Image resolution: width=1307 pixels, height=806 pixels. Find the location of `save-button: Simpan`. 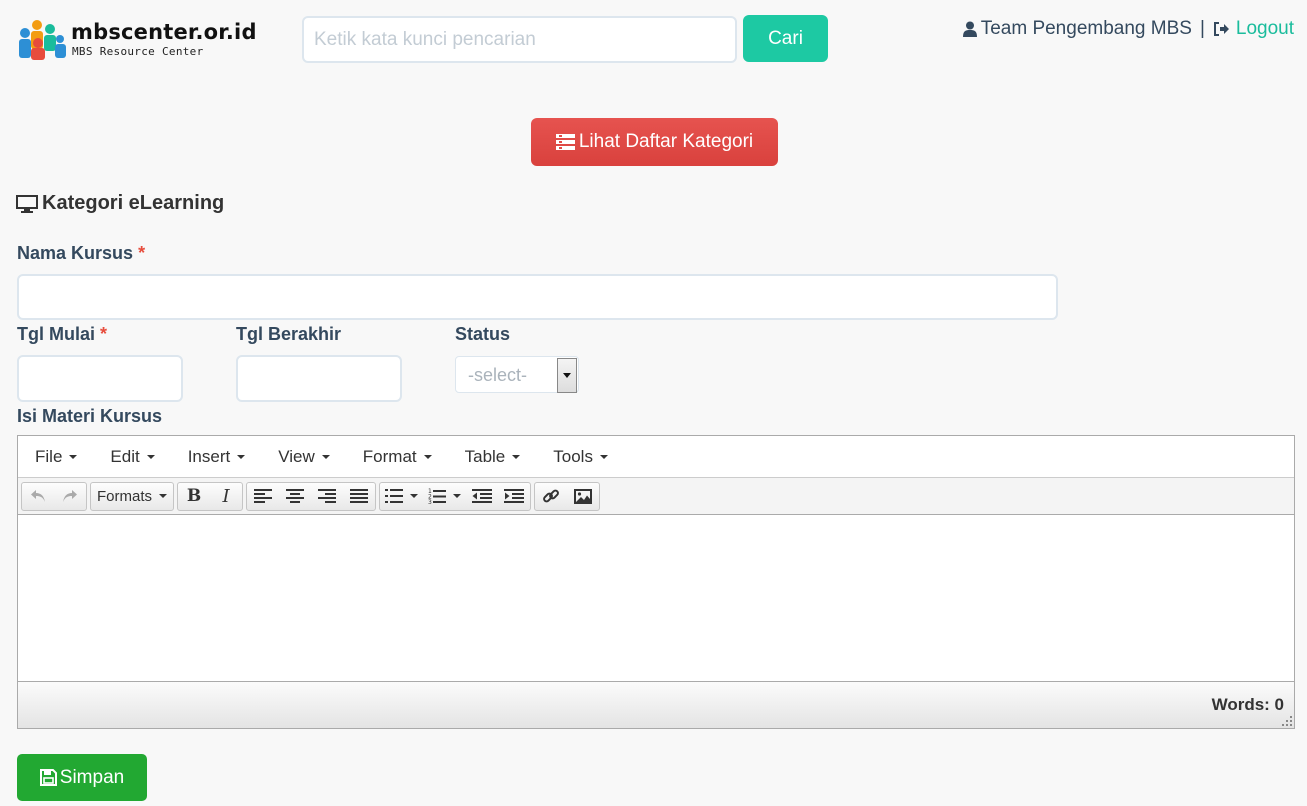

save-button: Simpan is located at coordinates (82, 777).